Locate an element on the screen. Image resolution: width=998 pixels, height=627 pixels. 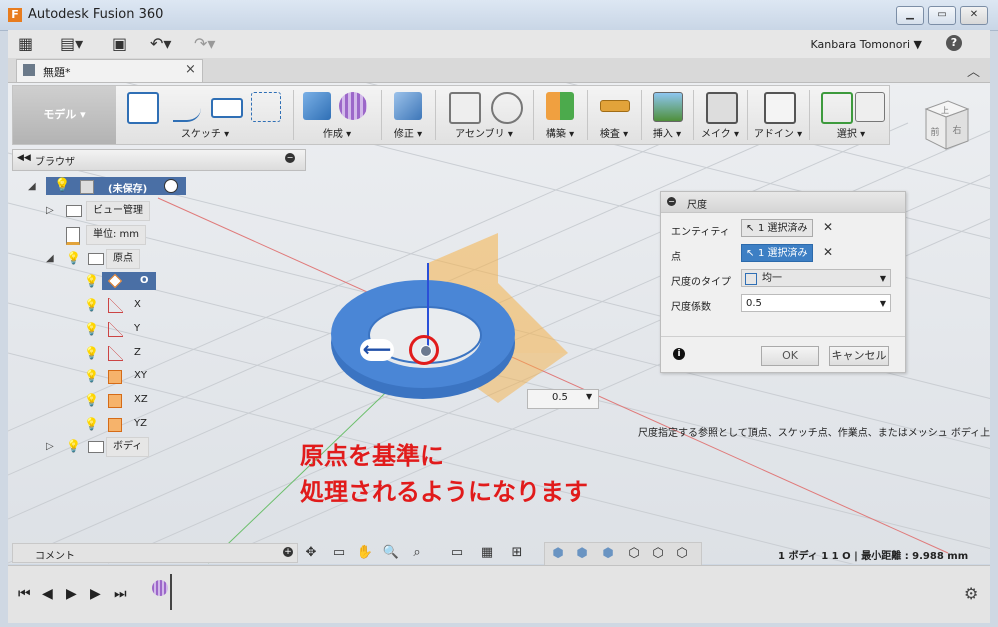
go-to-end-icon: ⏭ is located at coordinates (120, 594).